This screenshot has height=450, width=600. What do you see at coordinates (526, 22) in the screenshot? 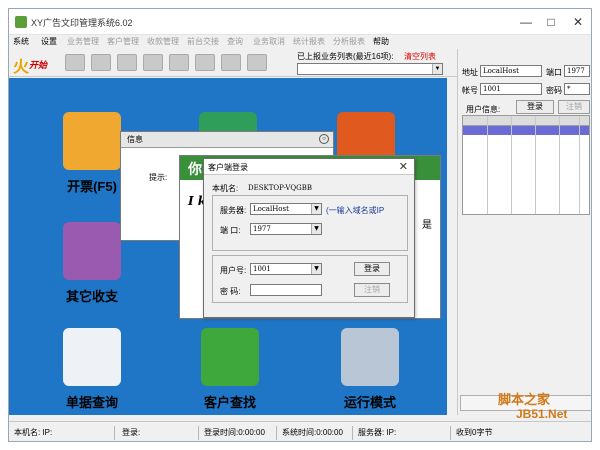
I see `minimize-button: —` at bounding box center [526, 22].